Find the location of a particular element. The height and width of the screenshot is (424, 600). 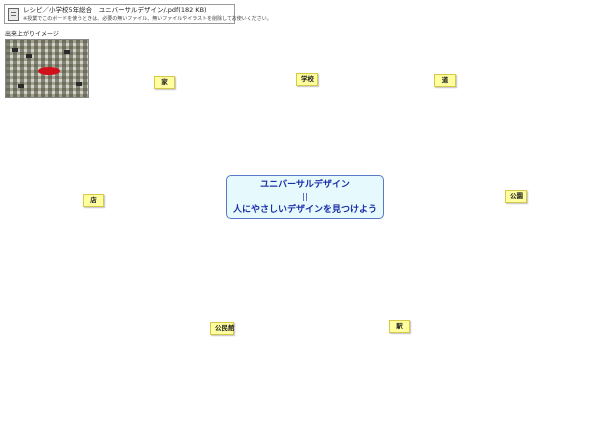

center-topic-card: ユニバーサルデザイン || 人にやさしいデザインを見つけよう is located at coordinates (305, 197).